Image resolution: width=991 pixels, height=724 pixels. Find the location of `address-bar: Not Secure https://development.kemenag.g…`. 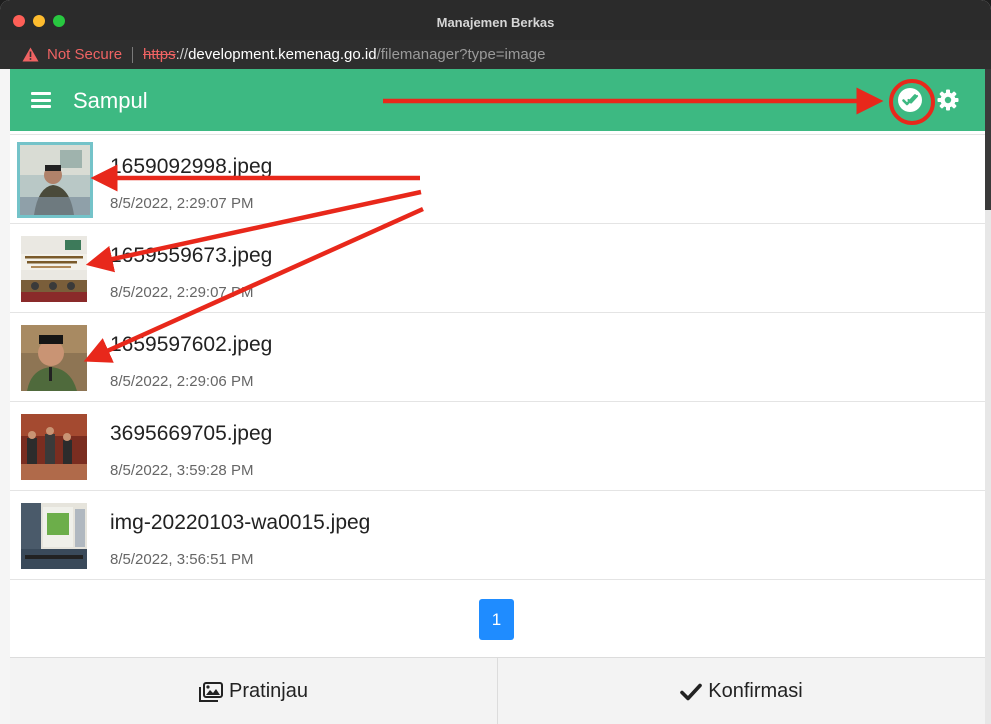

address-bar: Not Secure https://development.kemenag.g… is located at coordinates (495, 54).